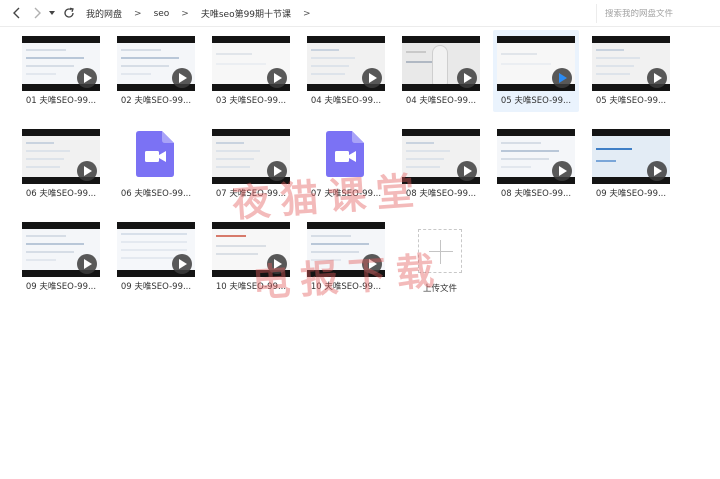  Describe the element at coordinates (162, 14) in the screenshot. I see `breadcrumb-item-seo: seo` at that location.